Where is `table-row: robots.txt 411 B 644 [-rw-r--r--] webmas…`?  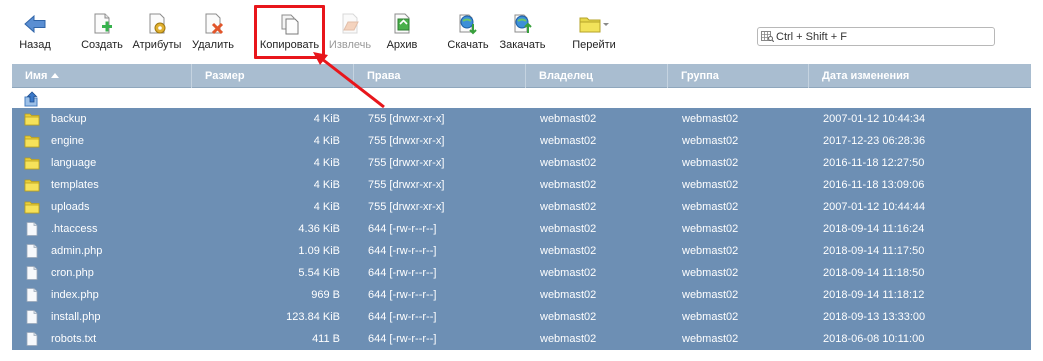 table-row: robots.txt 411 B 644 [-rw-r--r--] webmas… is located at coordinates (521, 339).